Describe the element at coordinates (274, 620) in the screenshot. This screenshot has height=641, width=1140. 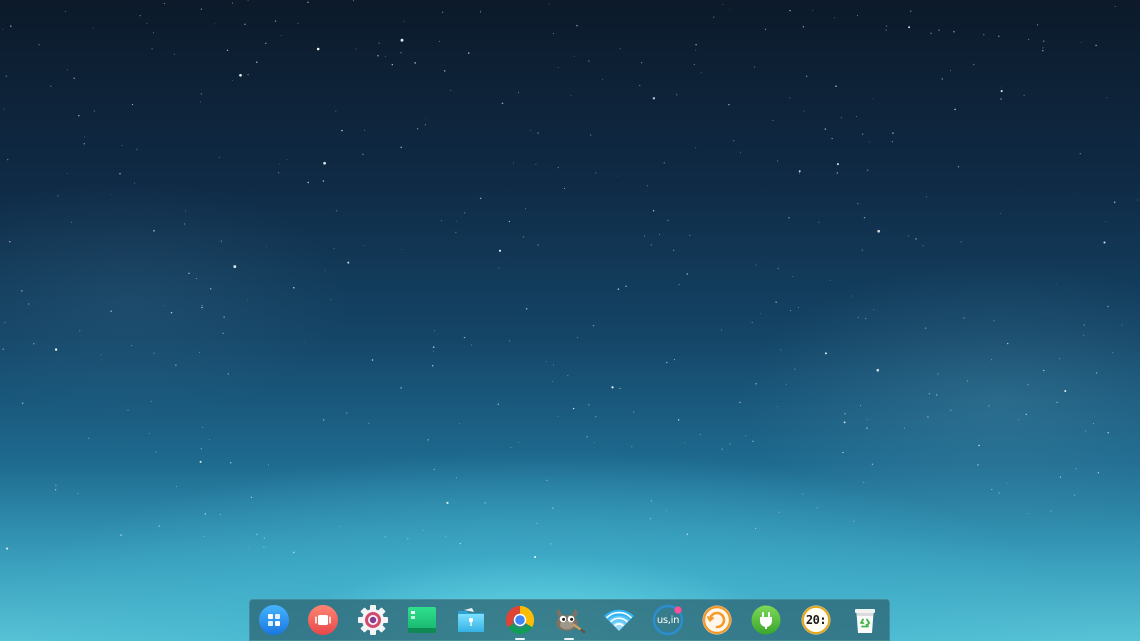
I see `dock-item-launcher` at that location.